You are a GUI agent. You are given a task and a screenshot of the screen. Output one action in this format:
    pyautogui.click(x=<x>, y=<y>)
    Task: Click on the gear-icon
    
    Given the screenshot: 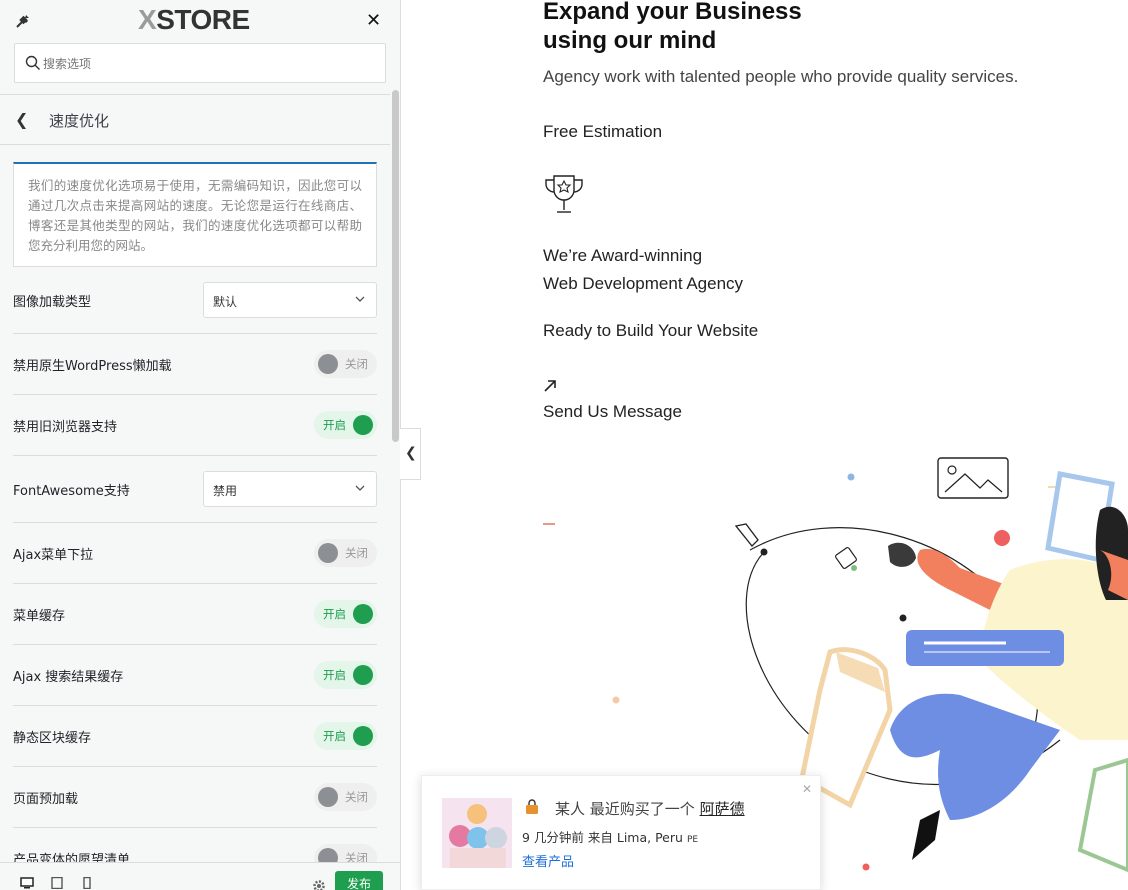 What is the action you would take?
    pyautogui.click(x=319, y=884)
    